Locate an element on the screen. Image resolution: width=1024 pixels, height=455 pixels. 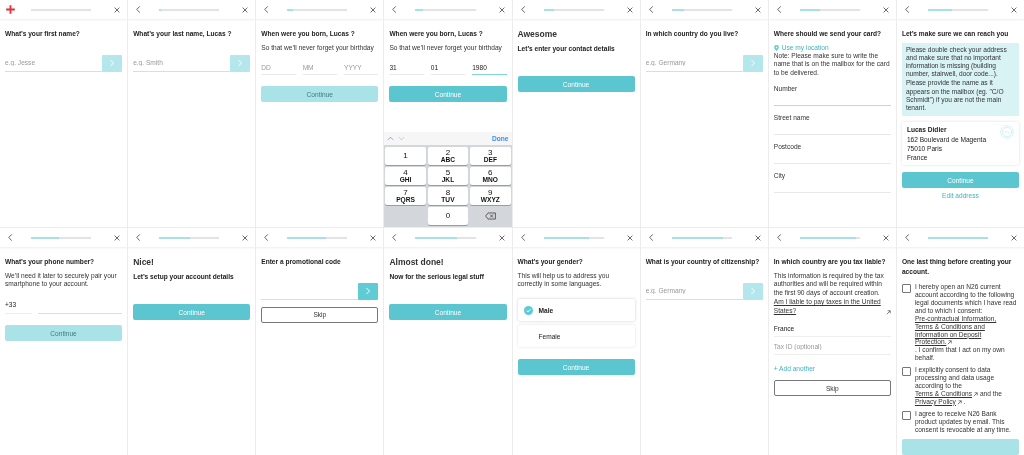
next-button is located at coordinates (368, 291).